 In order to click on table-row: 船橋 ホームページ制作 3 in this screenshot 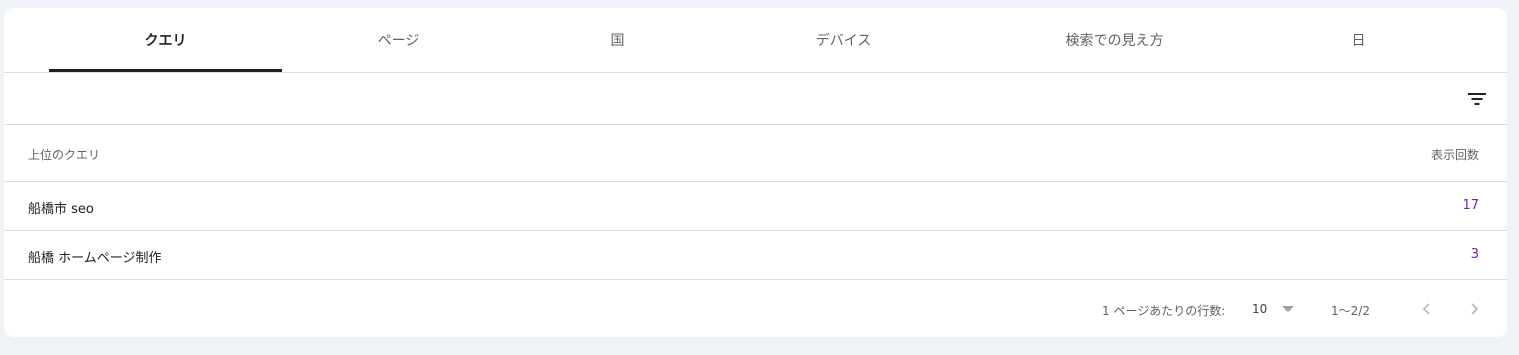, I will do `click(755, 255)`.